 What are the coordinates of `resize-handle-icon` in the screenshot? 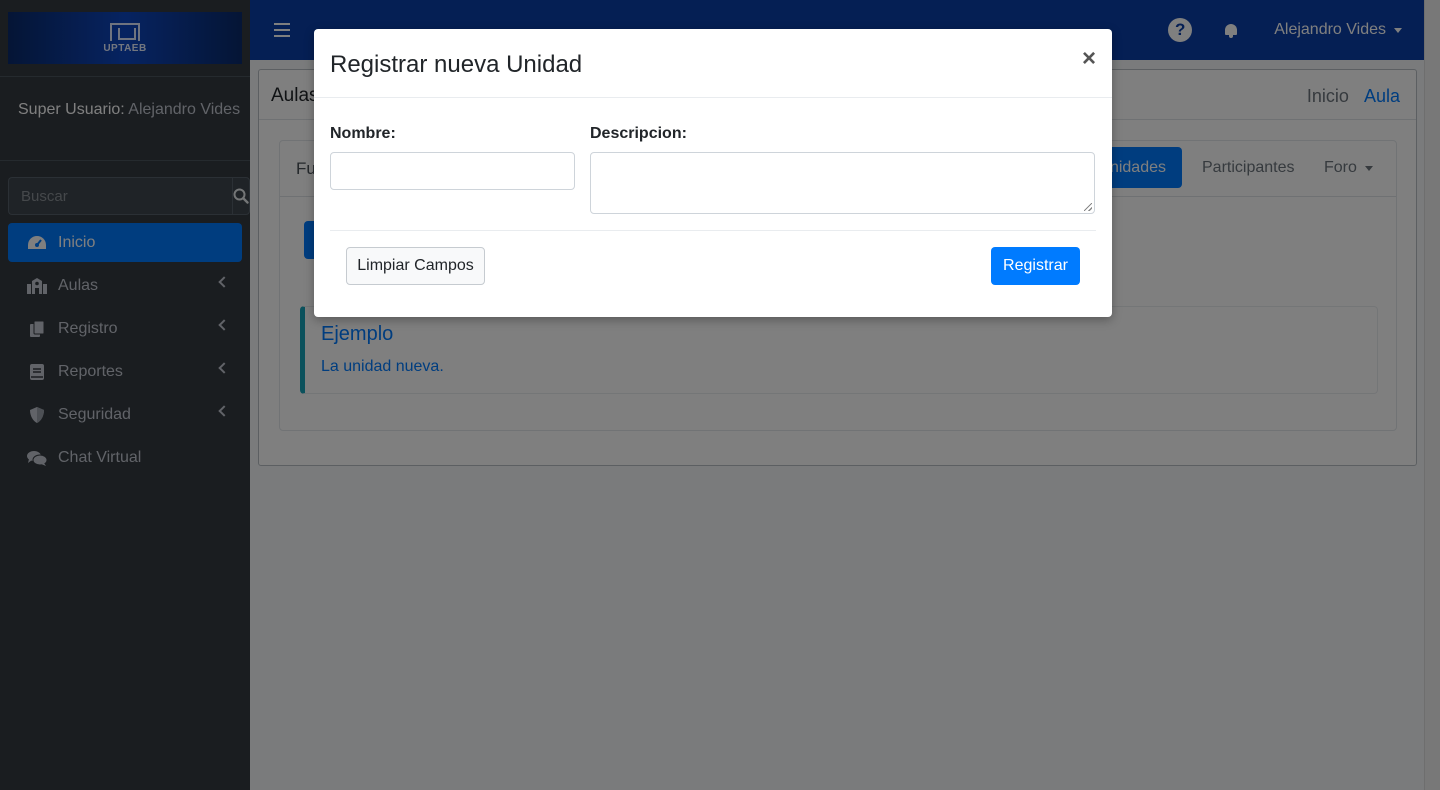 It's located at (1088, 207).